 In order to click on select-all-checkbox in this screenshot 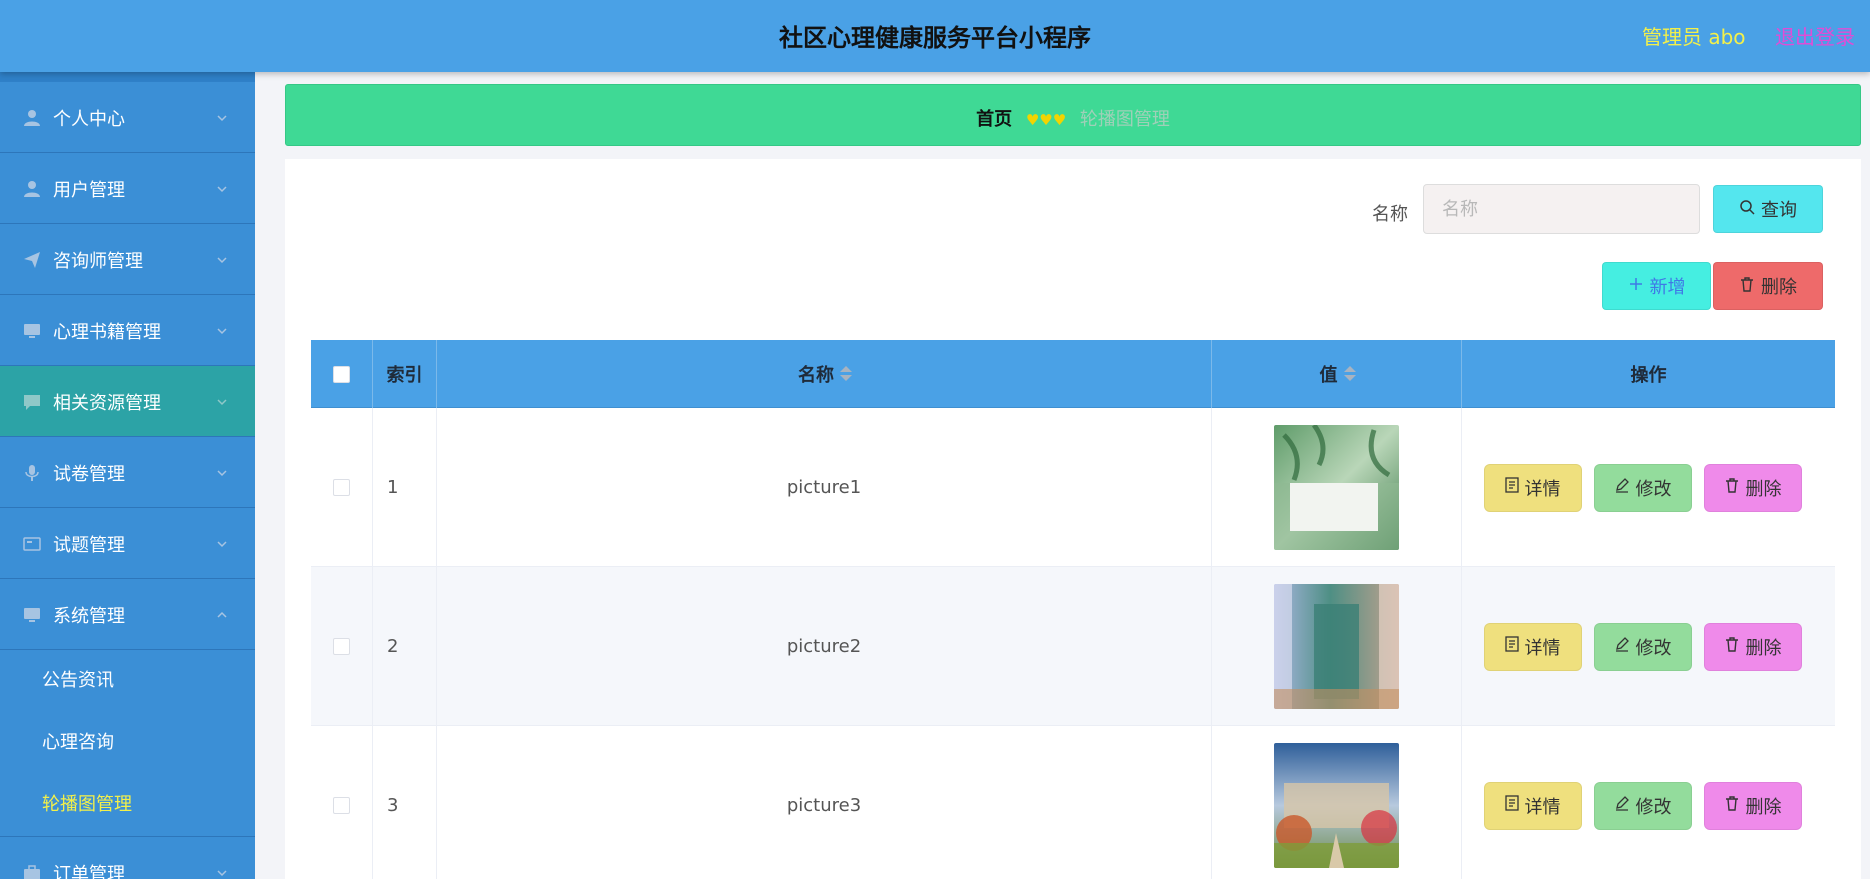, I will do `click(341, 374)`.